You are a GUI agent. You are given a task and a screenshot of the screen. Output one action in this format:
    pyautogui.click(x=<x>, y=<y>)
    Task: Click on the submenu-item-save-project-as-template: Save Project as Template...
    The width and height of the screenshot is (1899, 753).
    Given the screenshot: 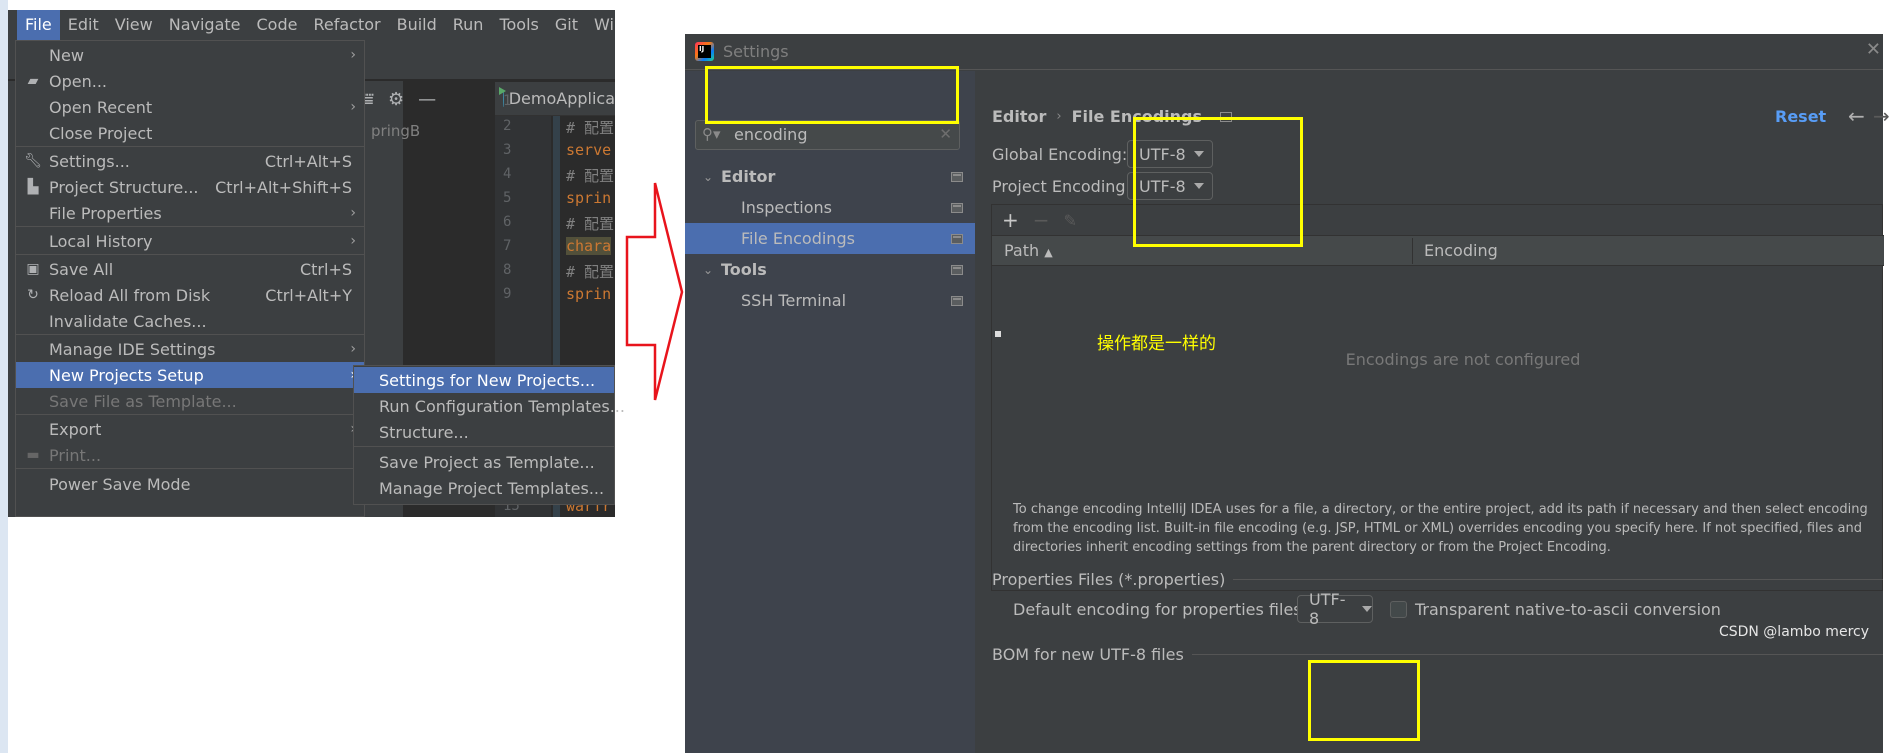 What is the action you would take?
    pyautogui.click(x=484, y=462)
    